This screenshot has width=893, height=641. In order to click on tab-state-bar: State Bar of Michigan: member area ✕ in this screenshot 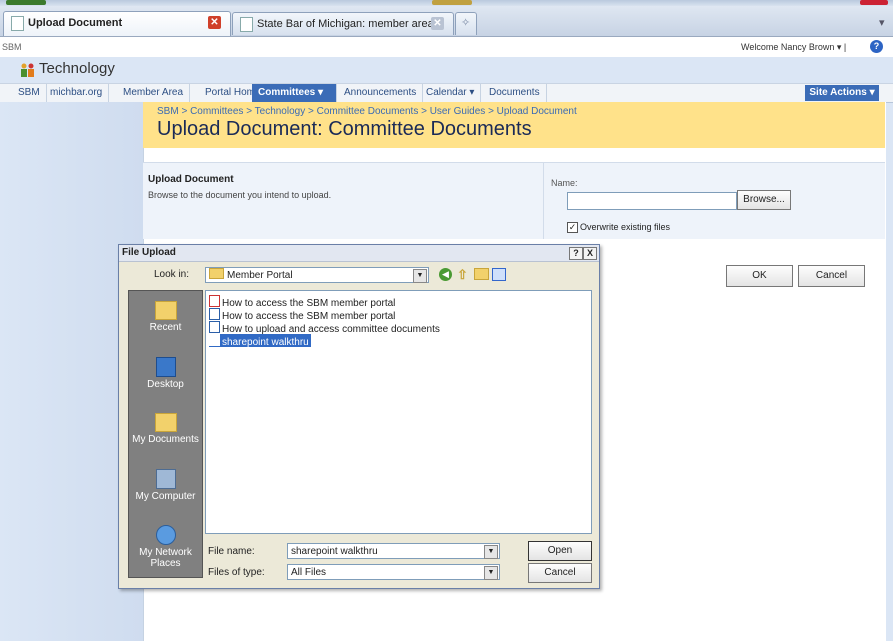, I will do `click(343, 23)`.